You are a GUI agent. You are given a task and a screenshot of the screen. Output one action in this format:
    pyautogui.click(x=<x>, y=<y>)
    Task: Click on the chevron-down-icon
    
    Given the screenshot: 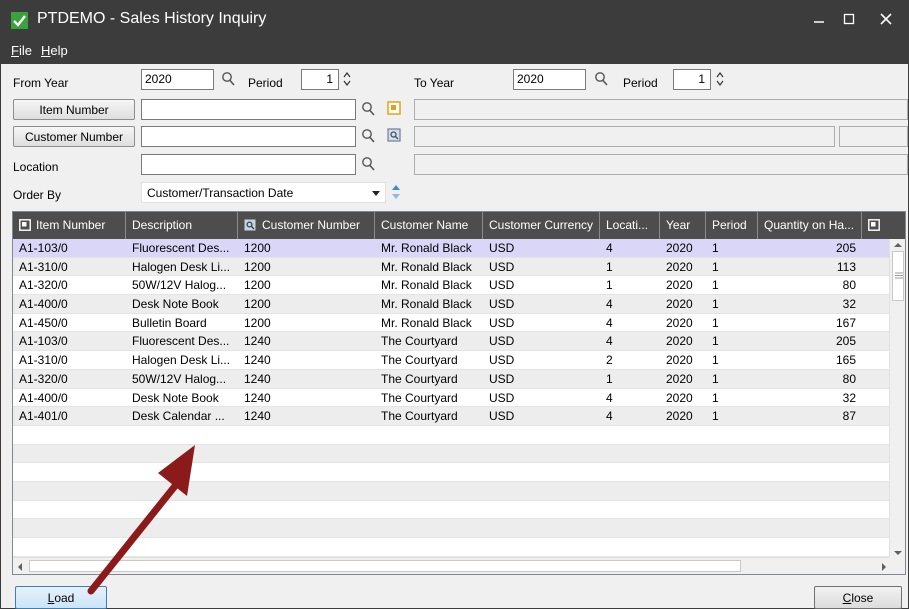 What is the action you would take?
    pyautogui.click(x=376, y=193)
    